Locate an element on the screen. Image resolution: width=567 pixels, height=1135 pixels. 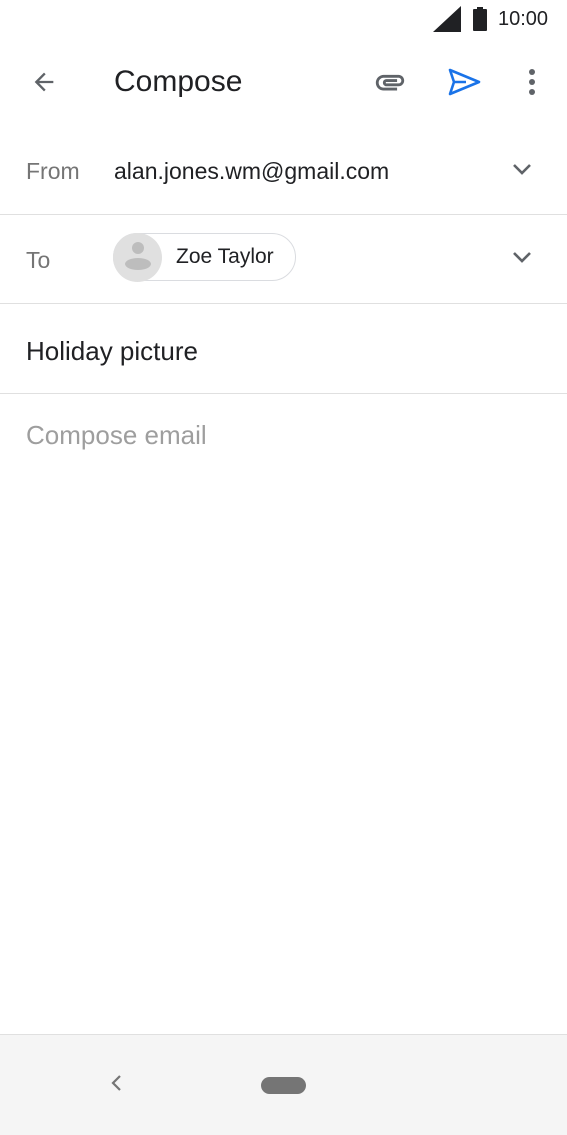
person-icon is located at coordinates (138, 257).